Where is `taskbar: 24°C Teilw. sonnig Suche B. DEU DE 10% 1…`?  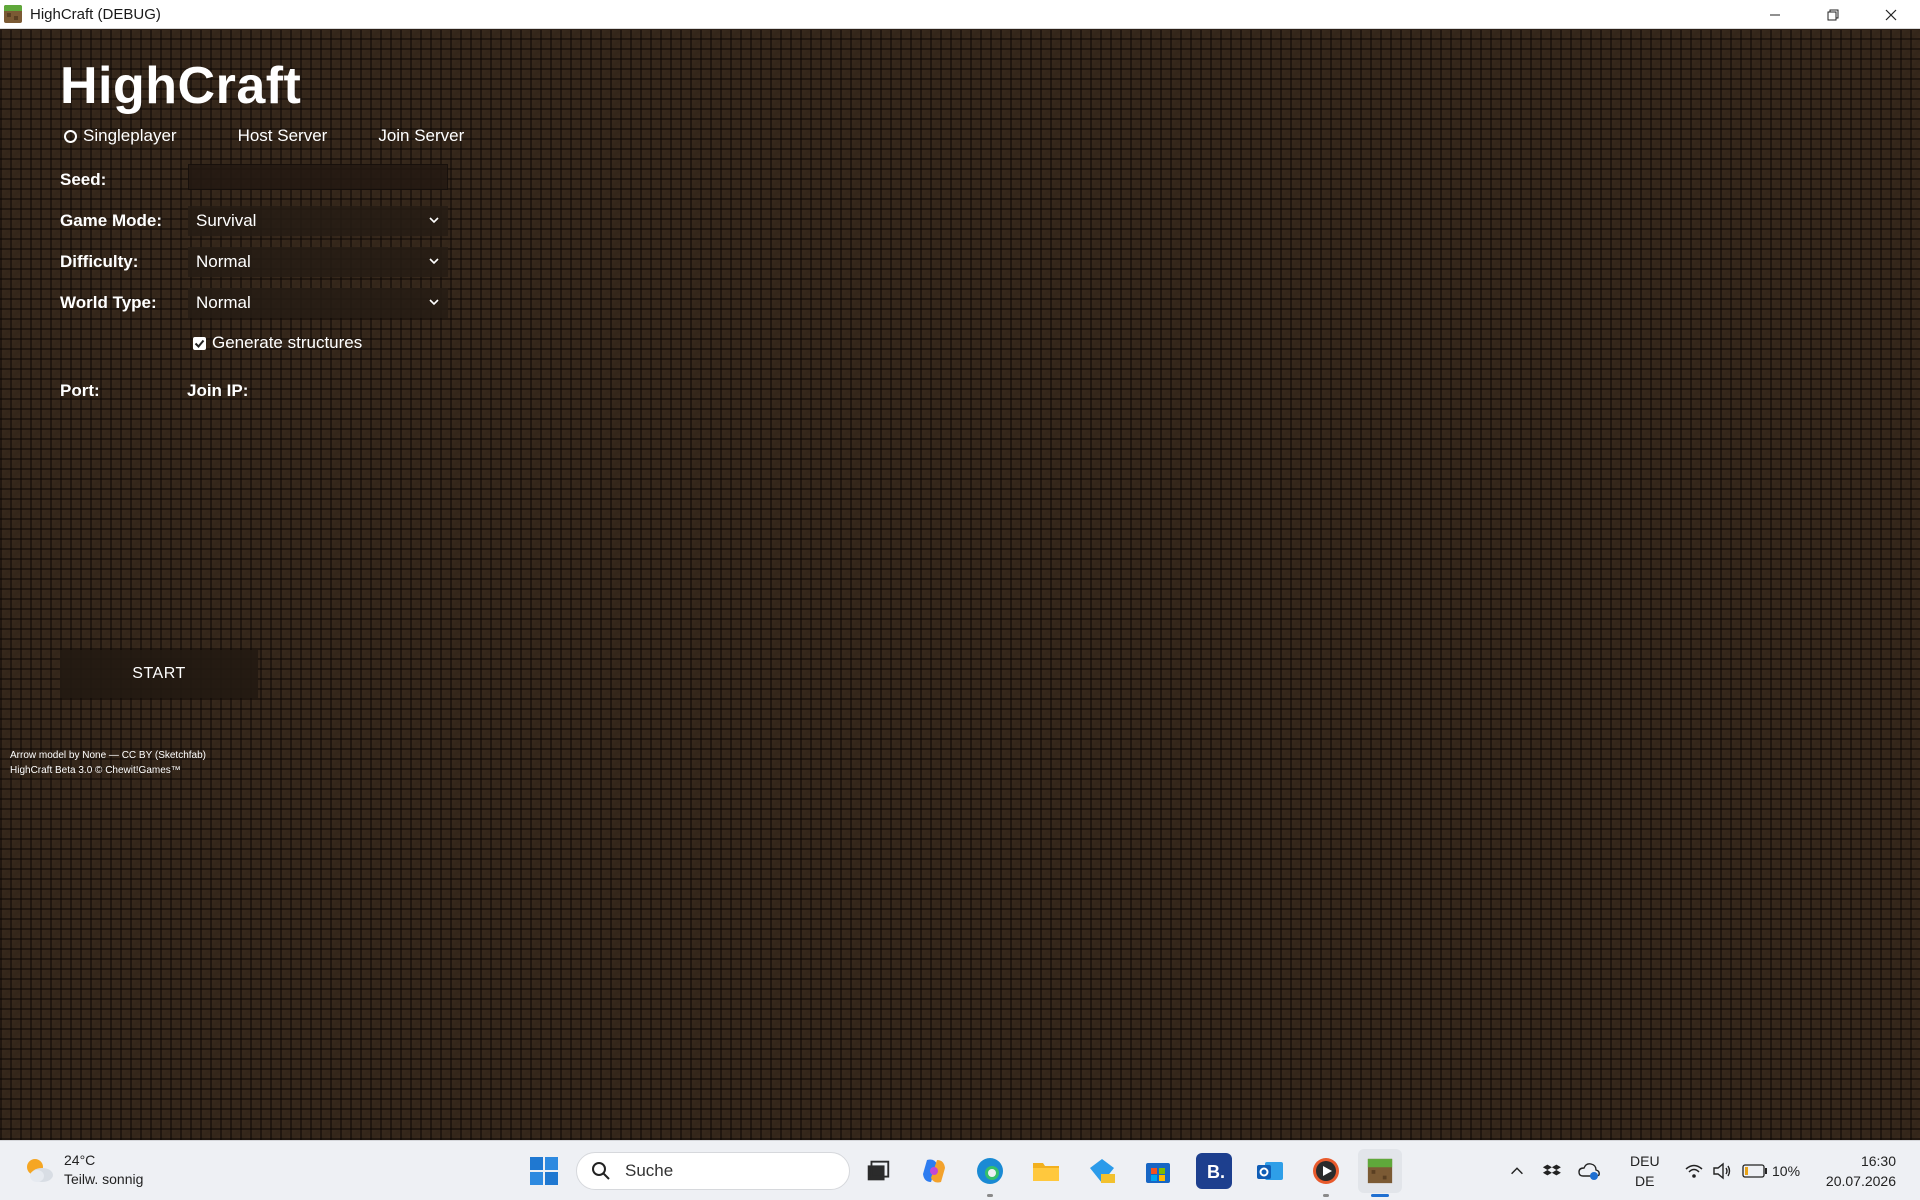 taskbar: 24°C Teilw. sonnig Suche B. DEU DE 10% 1… is located at coordinates (960, 1170).